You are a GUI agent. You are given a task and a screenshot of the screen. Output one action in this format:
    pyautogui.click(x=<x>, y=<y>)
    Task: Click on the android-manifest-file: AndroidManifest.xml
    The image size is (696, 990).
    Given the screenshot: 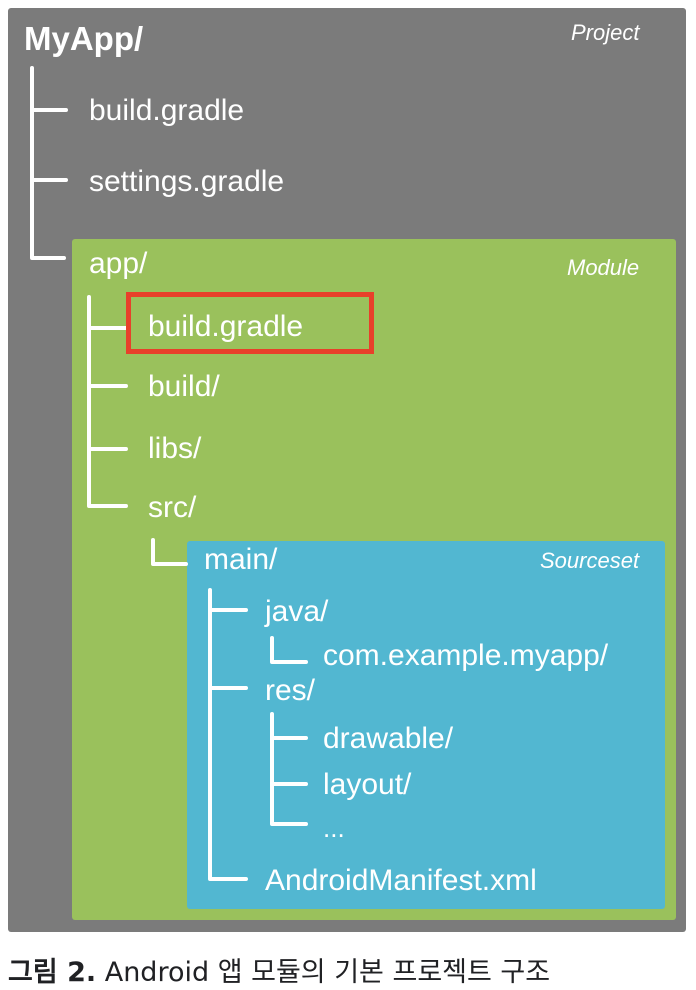 What is the action you would take?
    pyautogui.click(x=401, y=880)
    